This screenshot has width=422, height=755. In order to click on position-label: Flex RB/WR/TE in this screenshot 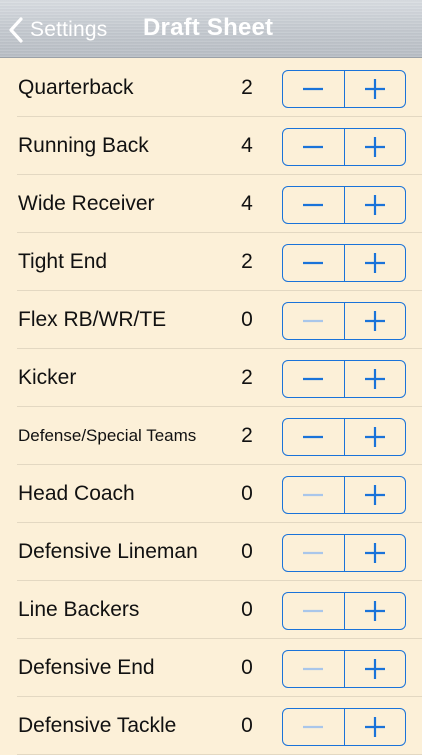, I will do `click(92, 319)`.